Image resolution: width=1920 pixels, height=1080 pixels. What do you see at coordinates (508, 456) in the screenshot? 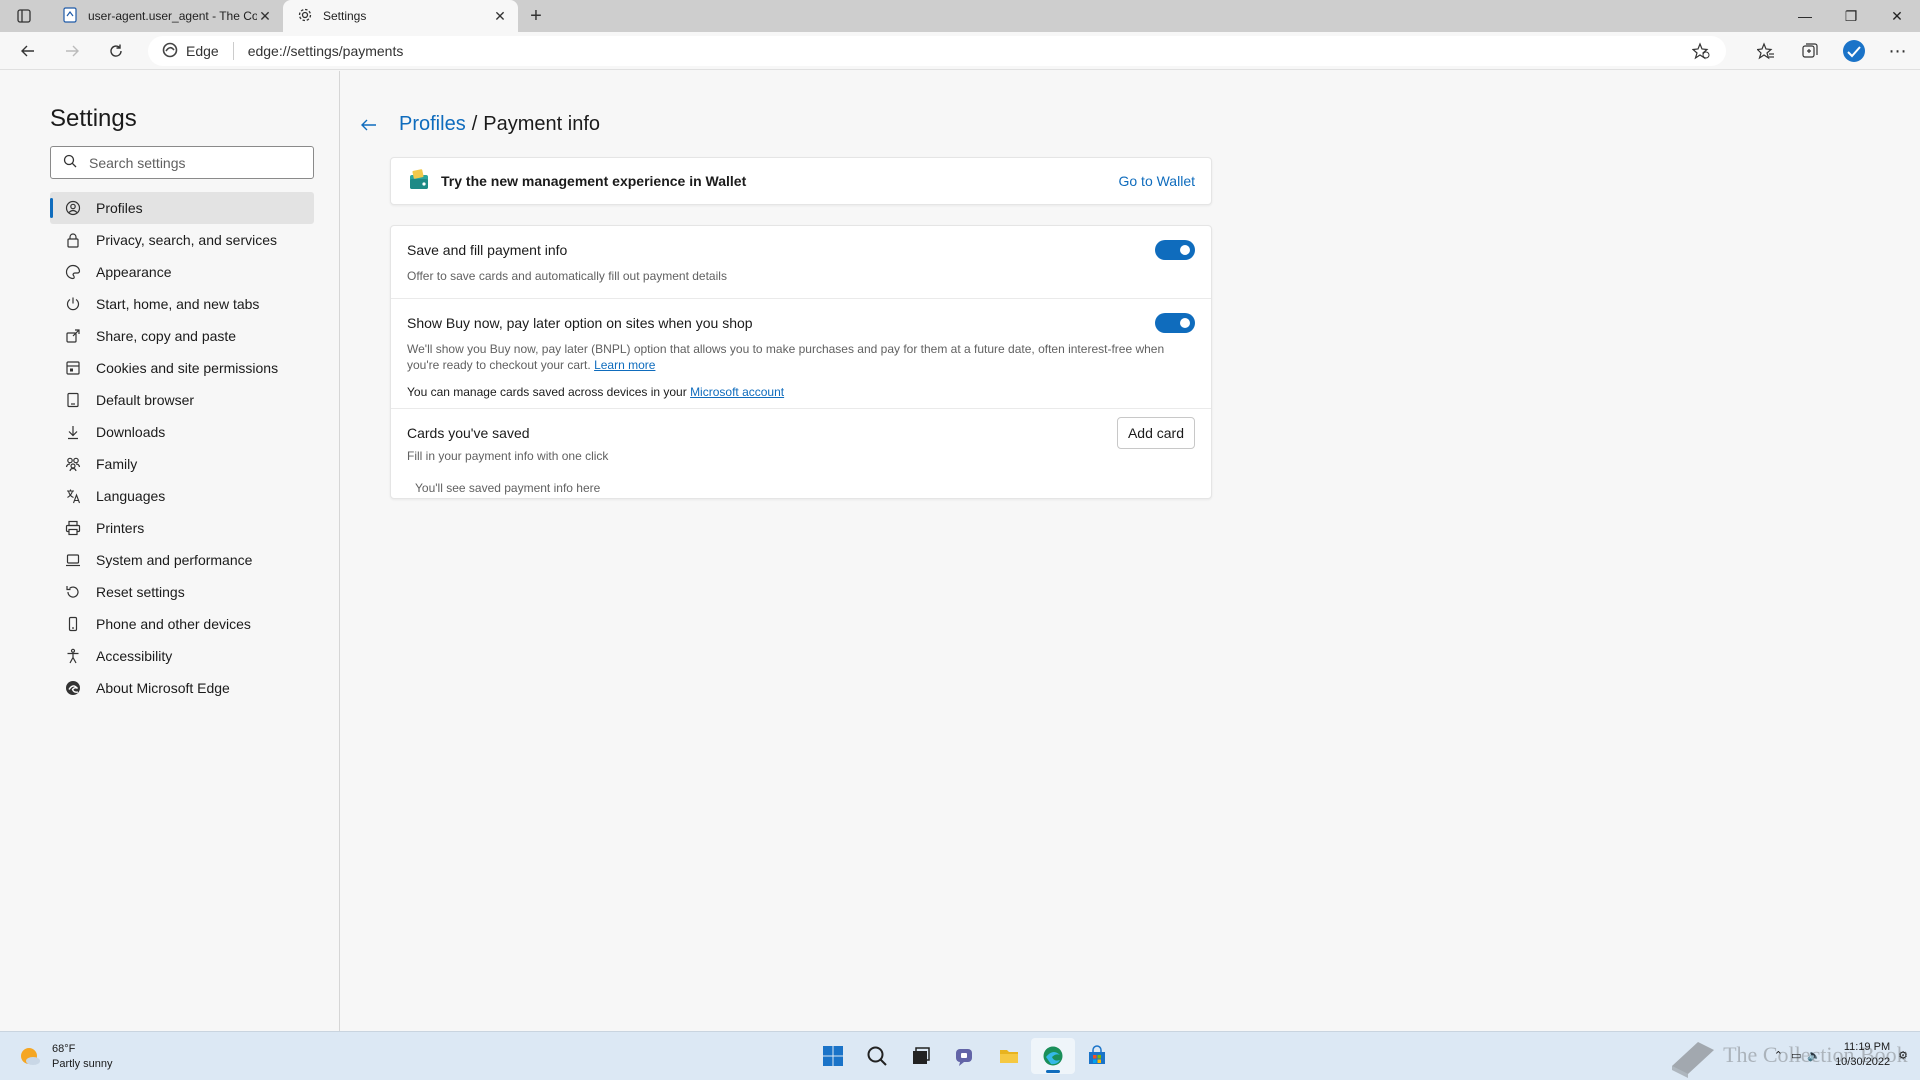
I see `cards-saved-desc: Fill in your payment info with one click` at bounding box center [508, 456].